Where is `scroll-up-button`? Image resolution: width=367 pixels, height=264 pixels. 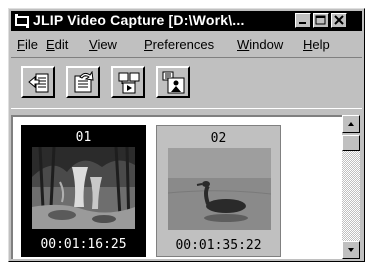
scroll-up-button is located at coordinates (351, 124).